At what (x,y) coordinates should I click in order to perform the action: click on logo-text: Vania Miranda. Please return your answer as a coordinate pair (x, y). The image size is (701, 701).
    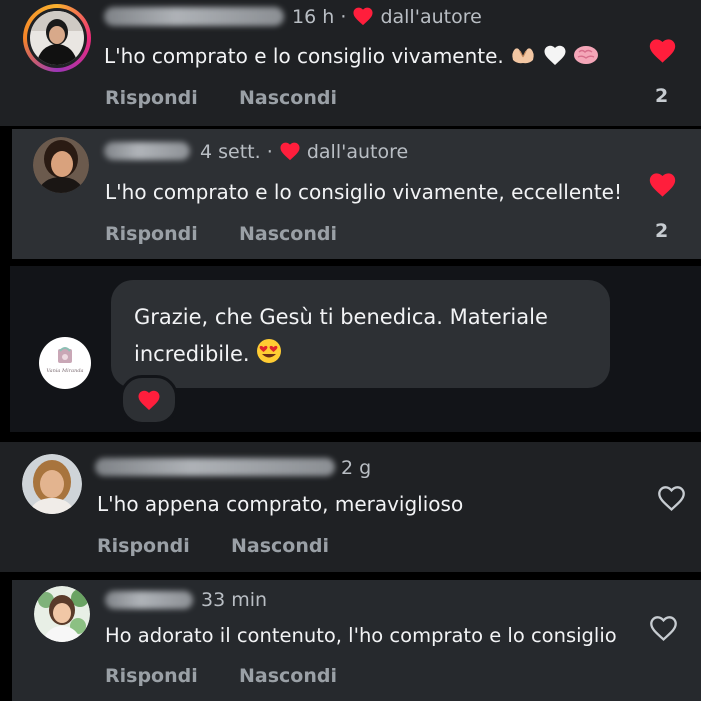
    Looking at the image, I should click on (65, 371).